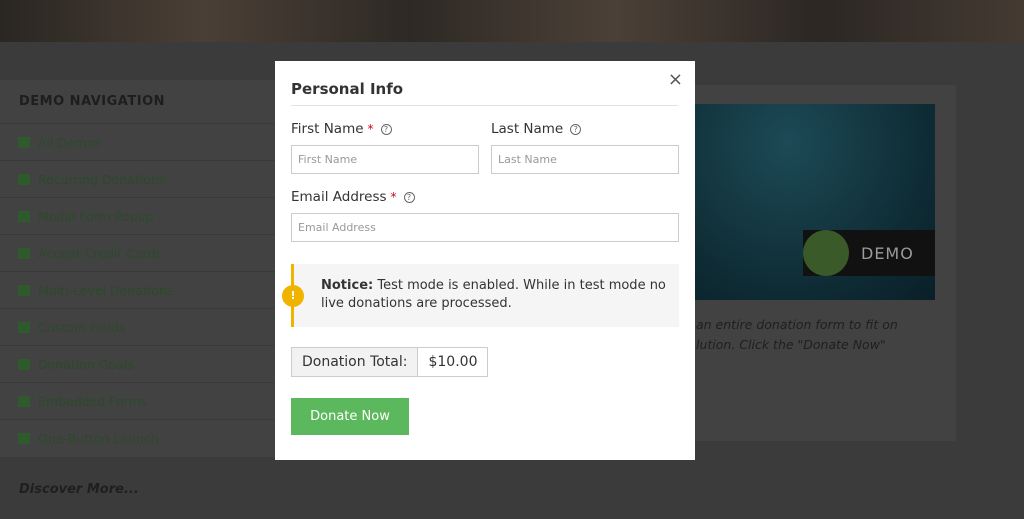 The height and width of the screenshot is (519, 1024). I want to click on sidebar-item-label: Modal Form Popup, so click(96, 216).